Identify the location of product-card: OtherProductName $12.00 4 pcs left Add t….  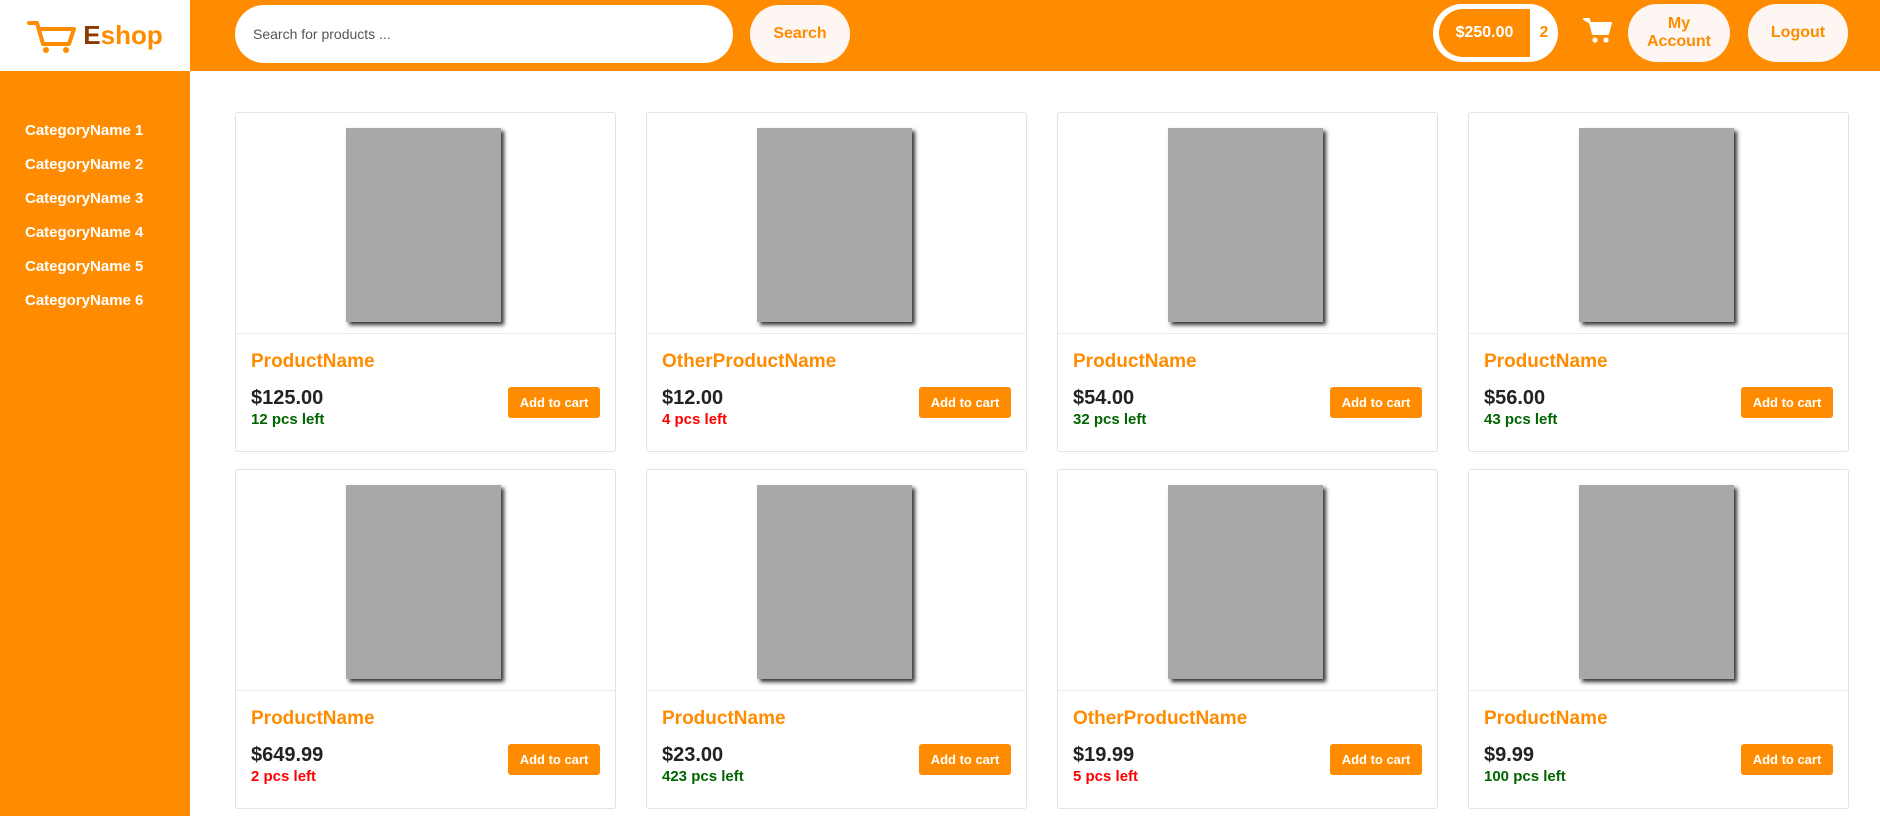
(836, 282).